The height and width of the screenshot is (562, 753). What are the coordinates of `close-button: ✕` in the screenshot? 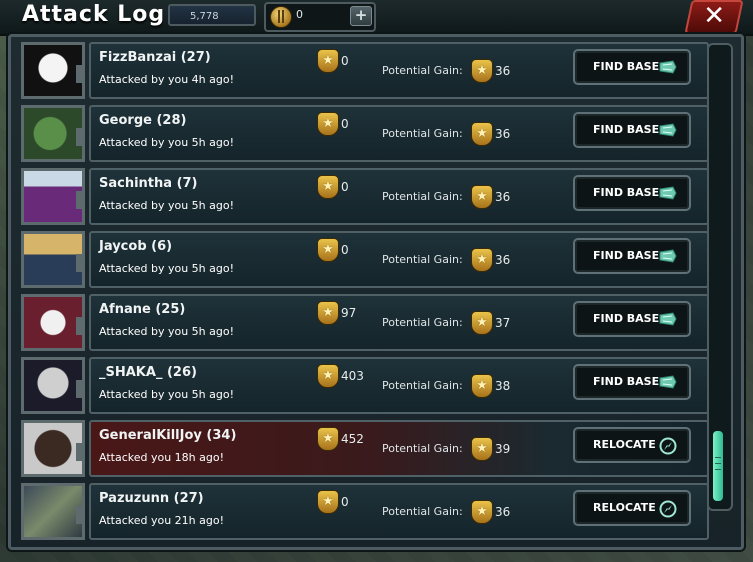 It's located at (714, 17).